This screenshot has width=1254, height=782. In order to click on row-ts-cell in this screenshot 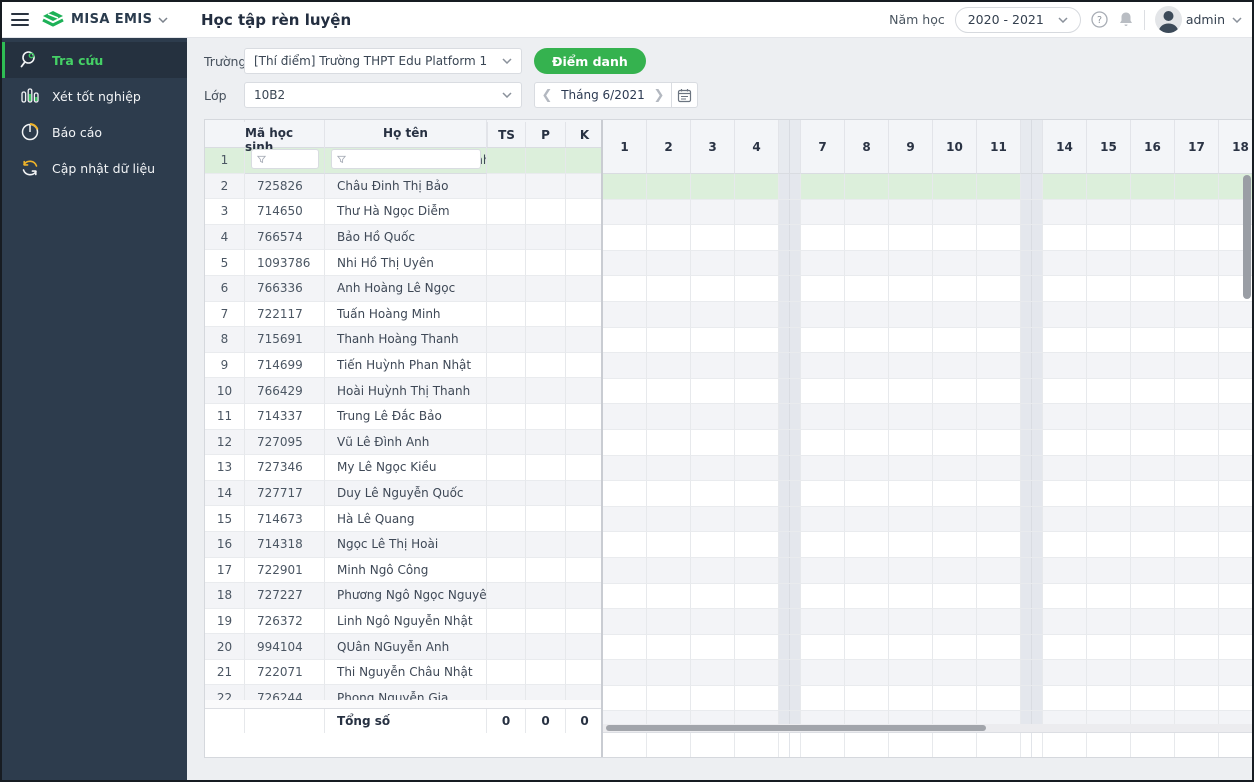, I will do `click(506, 314)`.